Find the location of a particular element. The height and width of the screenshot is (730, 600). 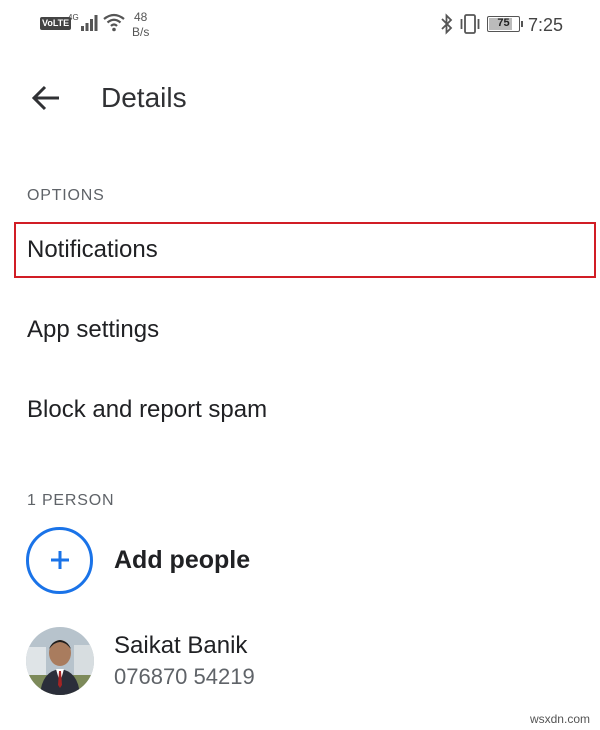

network-speed: 48 B/s is located at coordinates (140, 25).